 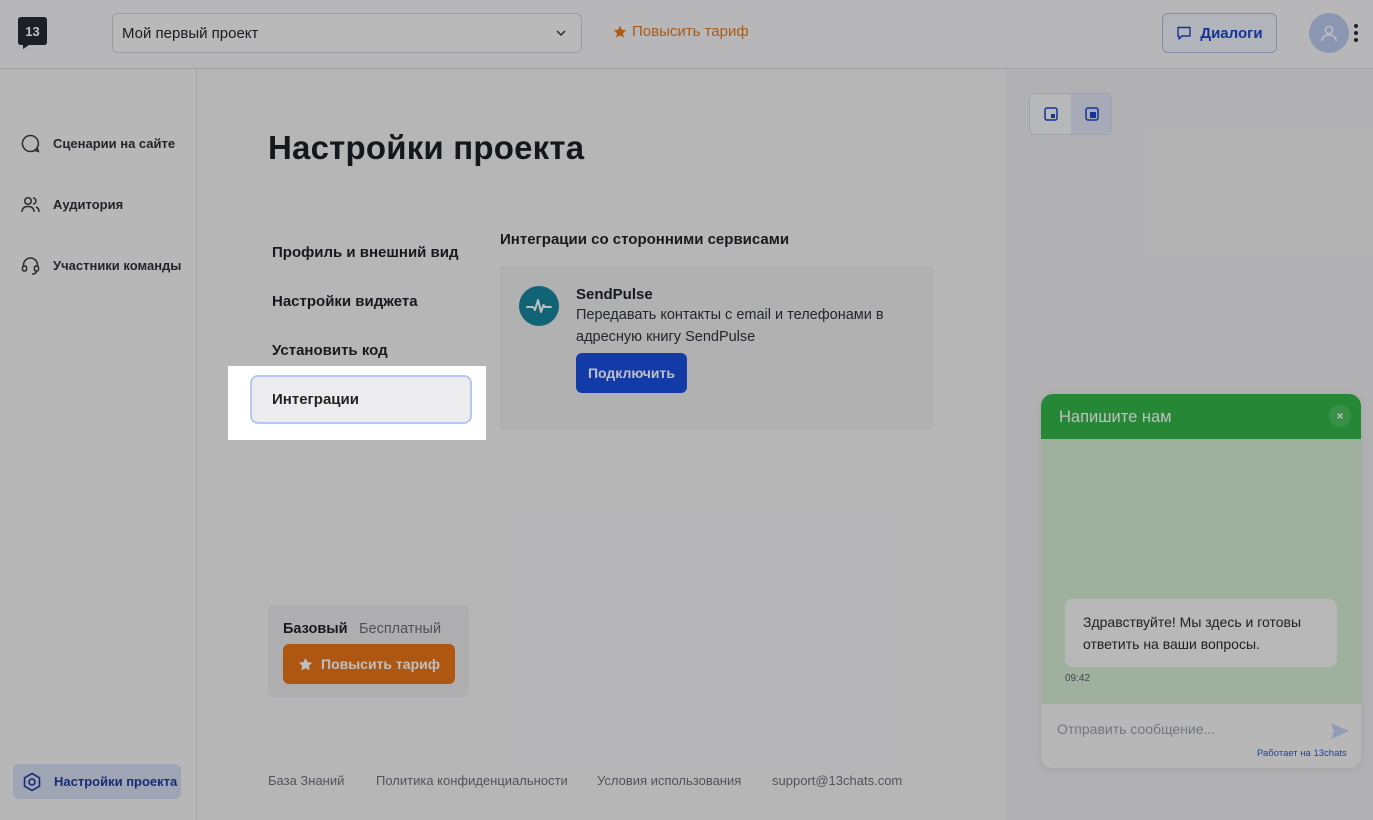 What do you see at coordinates (400, 629) in the screenshot?
I see `plan-type: Бесплатный` at bounding box center [400, 629].